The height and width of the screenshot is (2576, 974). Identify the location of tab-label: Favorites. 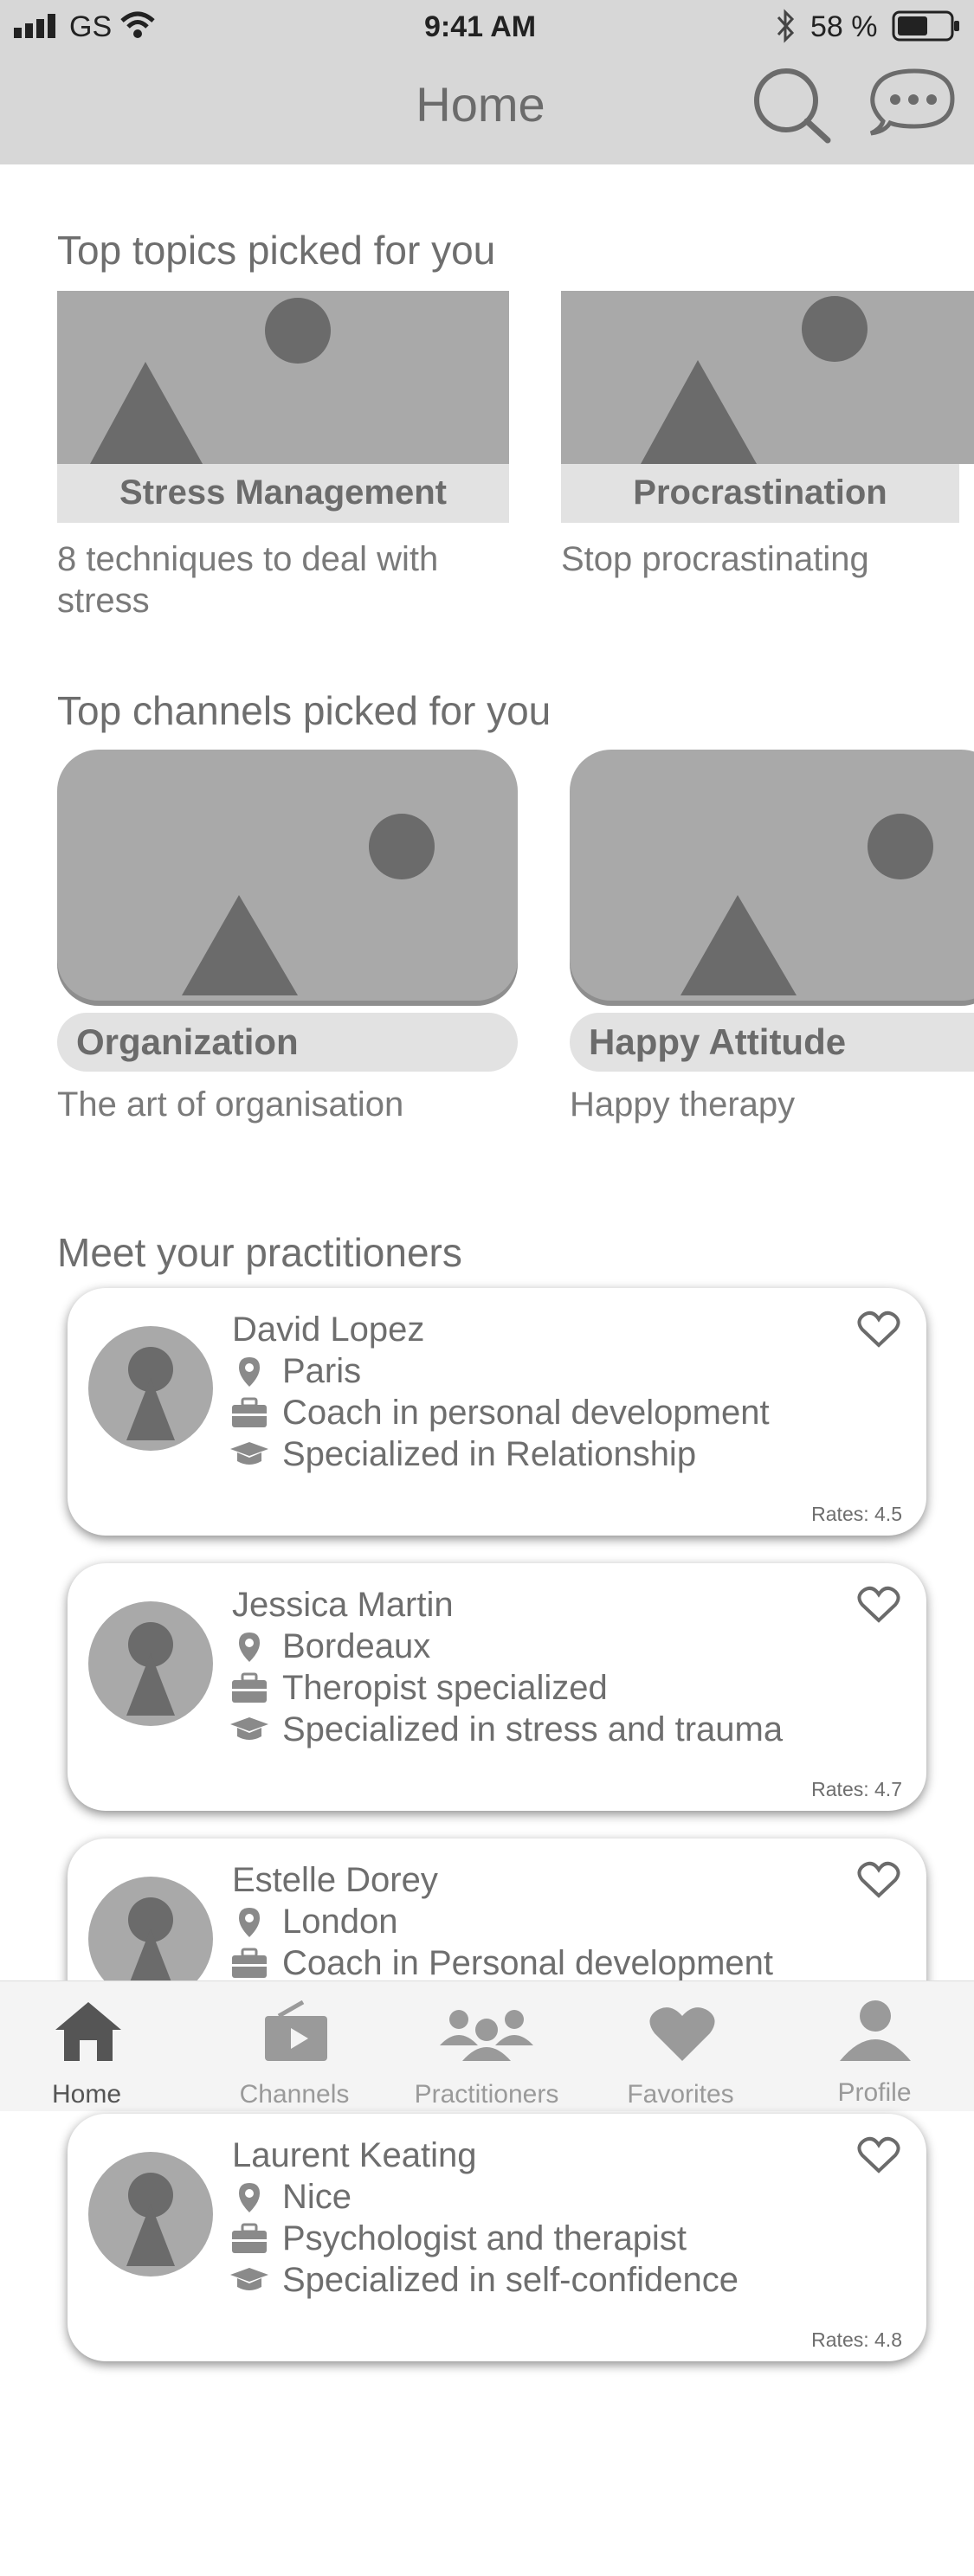
(680, 2094).